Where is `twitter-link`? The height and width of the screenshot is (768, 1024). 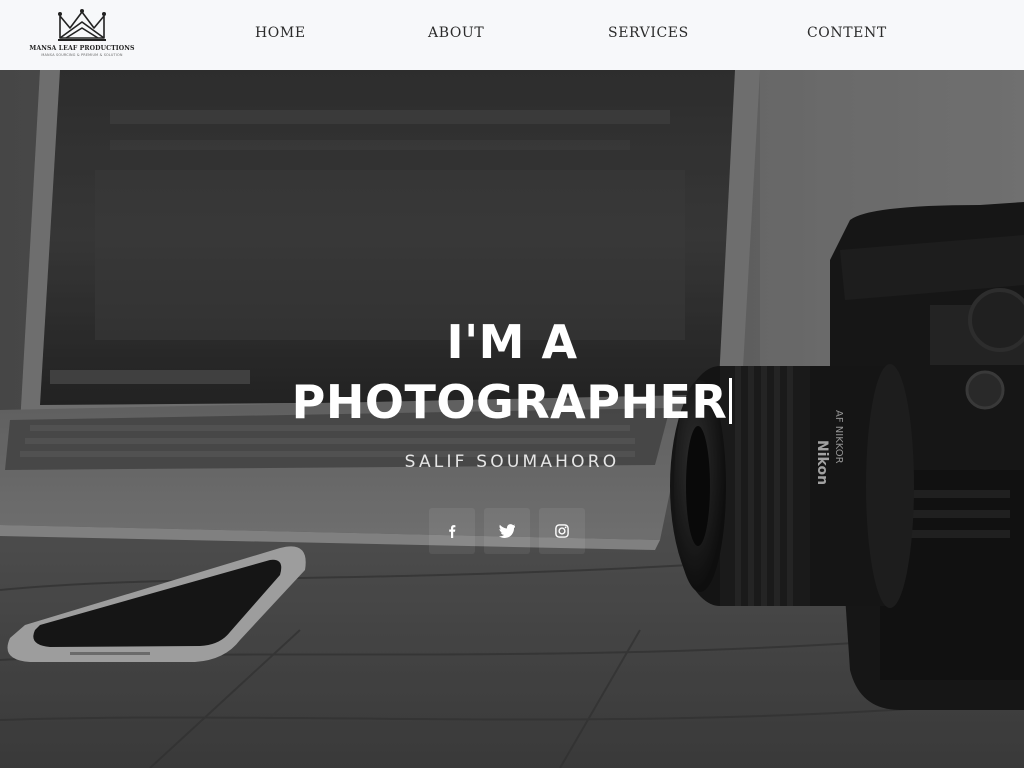 twitter-link is located at coordinates (507, 531).